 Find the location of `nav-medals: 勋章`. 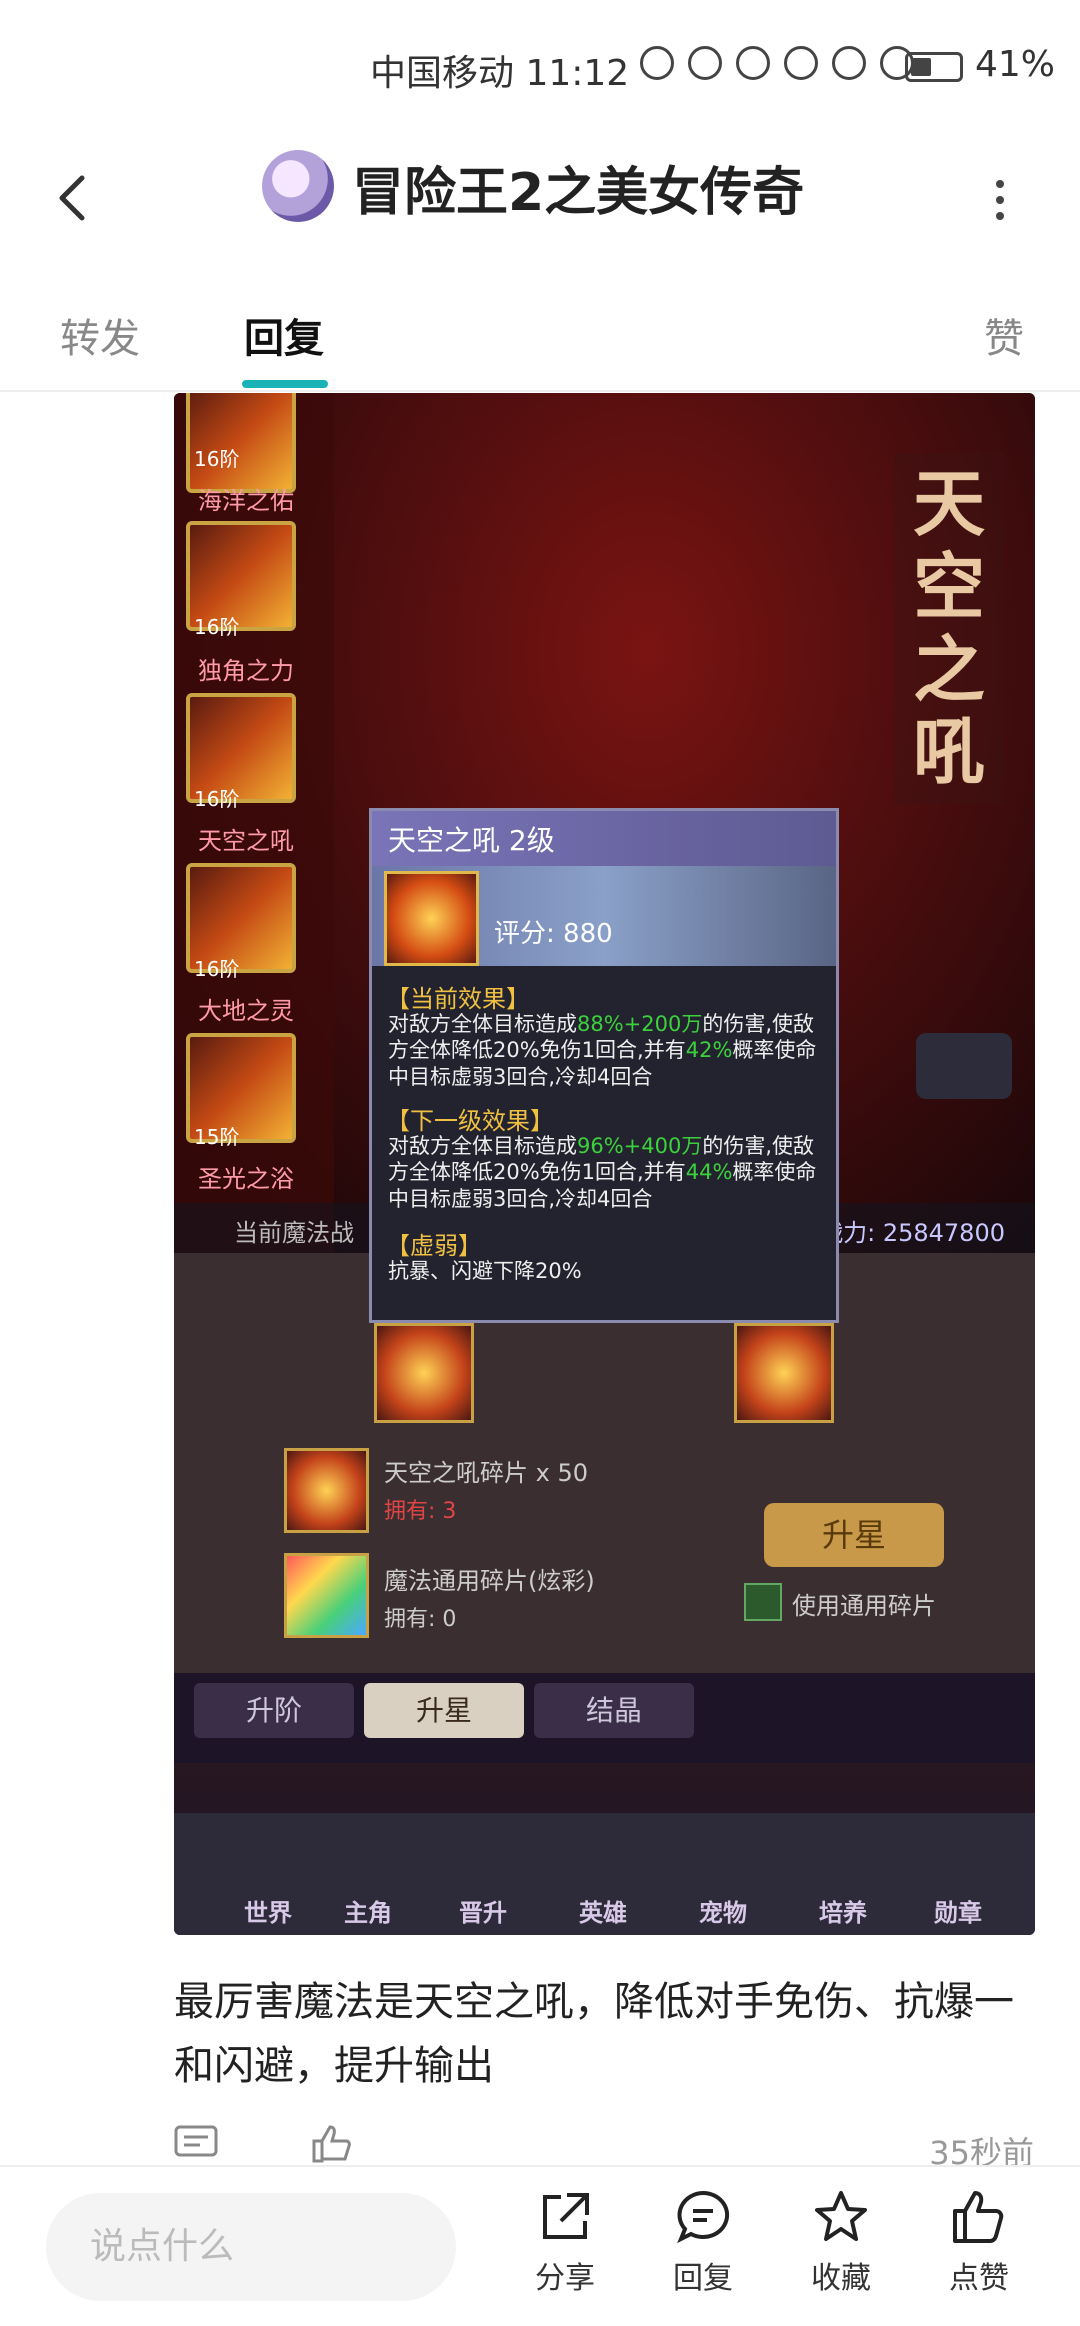

nav-medals: 勋章 is located at coordinates (958, 1910).